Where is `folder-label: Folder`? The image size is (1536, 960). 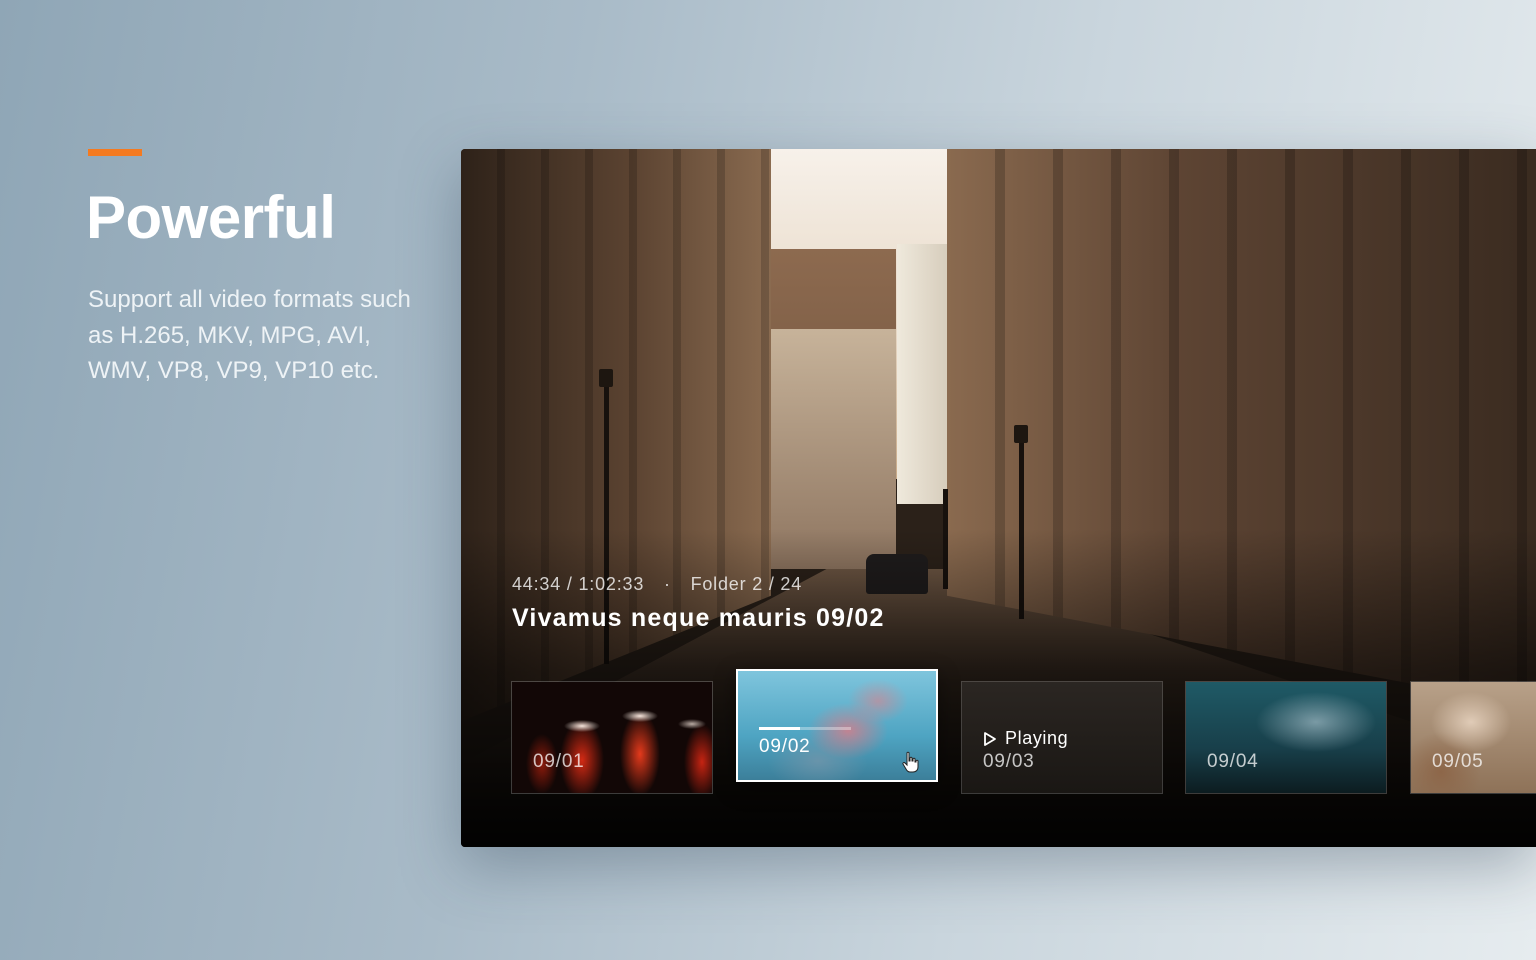
folder-label: Folder is located at coordinates (718, 584).